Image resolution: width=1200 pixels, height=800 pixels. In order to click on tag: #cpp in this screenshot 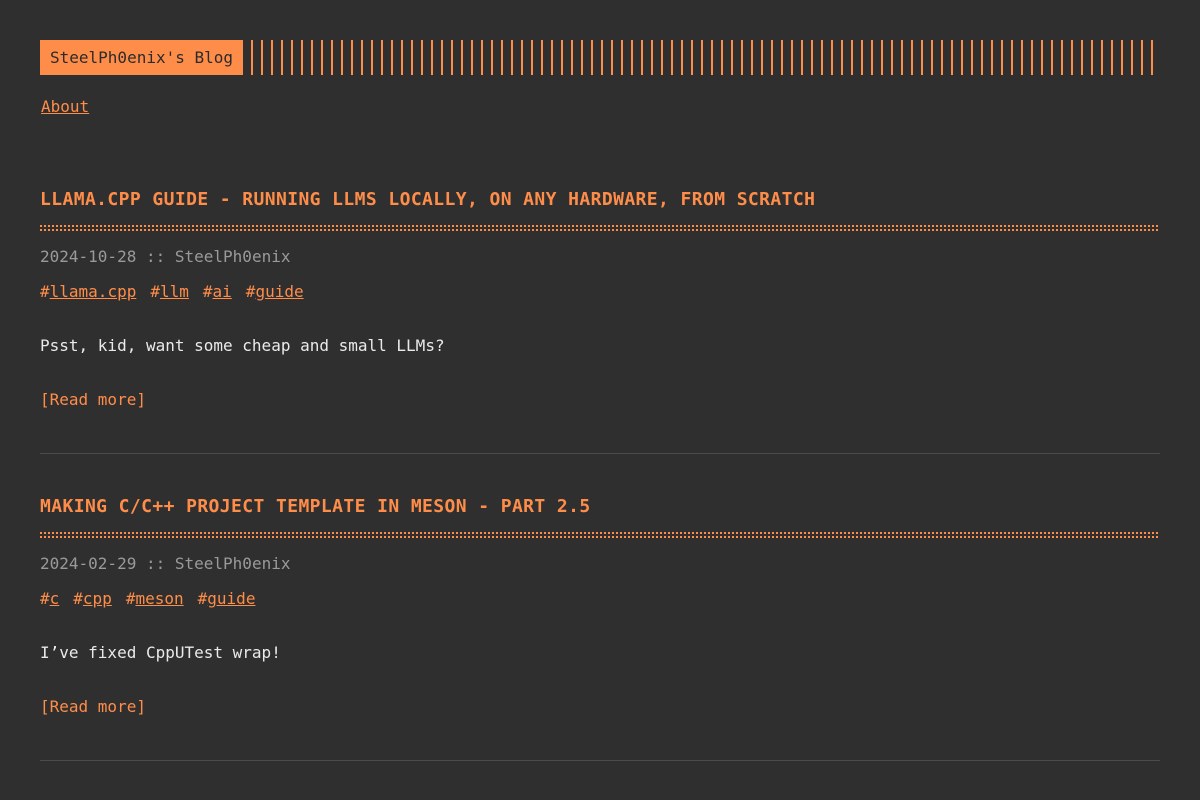, I will do `click(92, 599)`.